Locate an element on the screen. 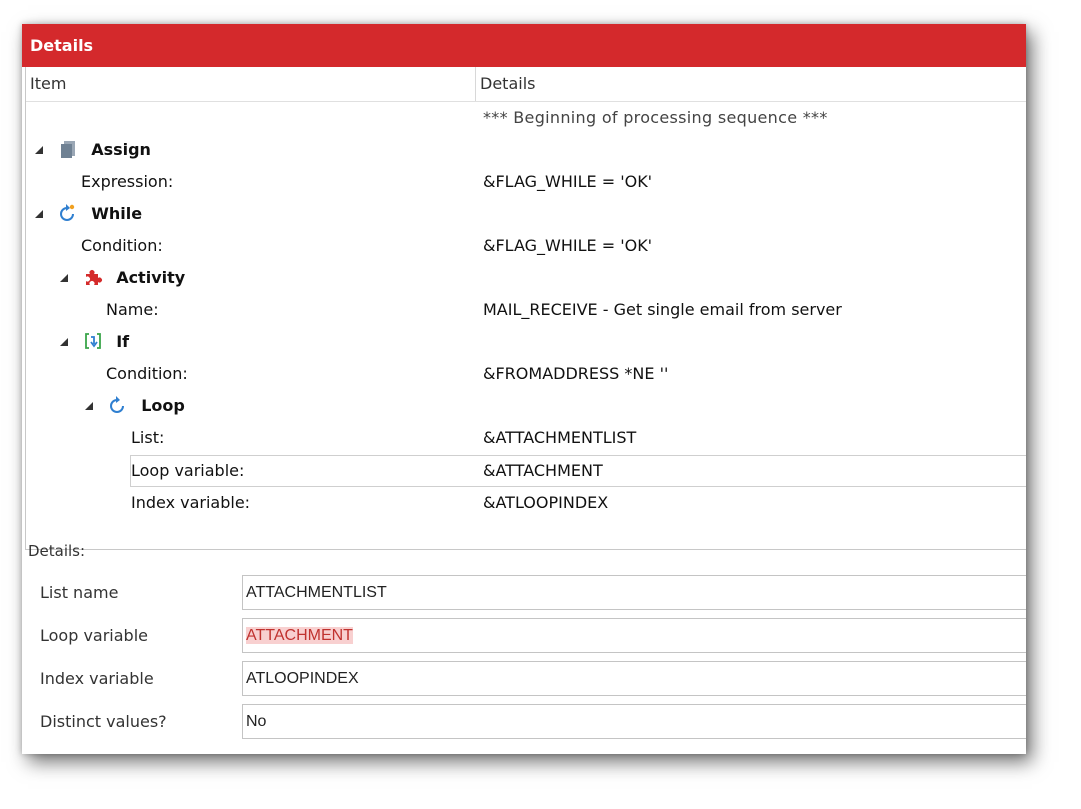 This screenshot has width=1081, height=809. column-header-item: Item is located at coordinates (251, 84).